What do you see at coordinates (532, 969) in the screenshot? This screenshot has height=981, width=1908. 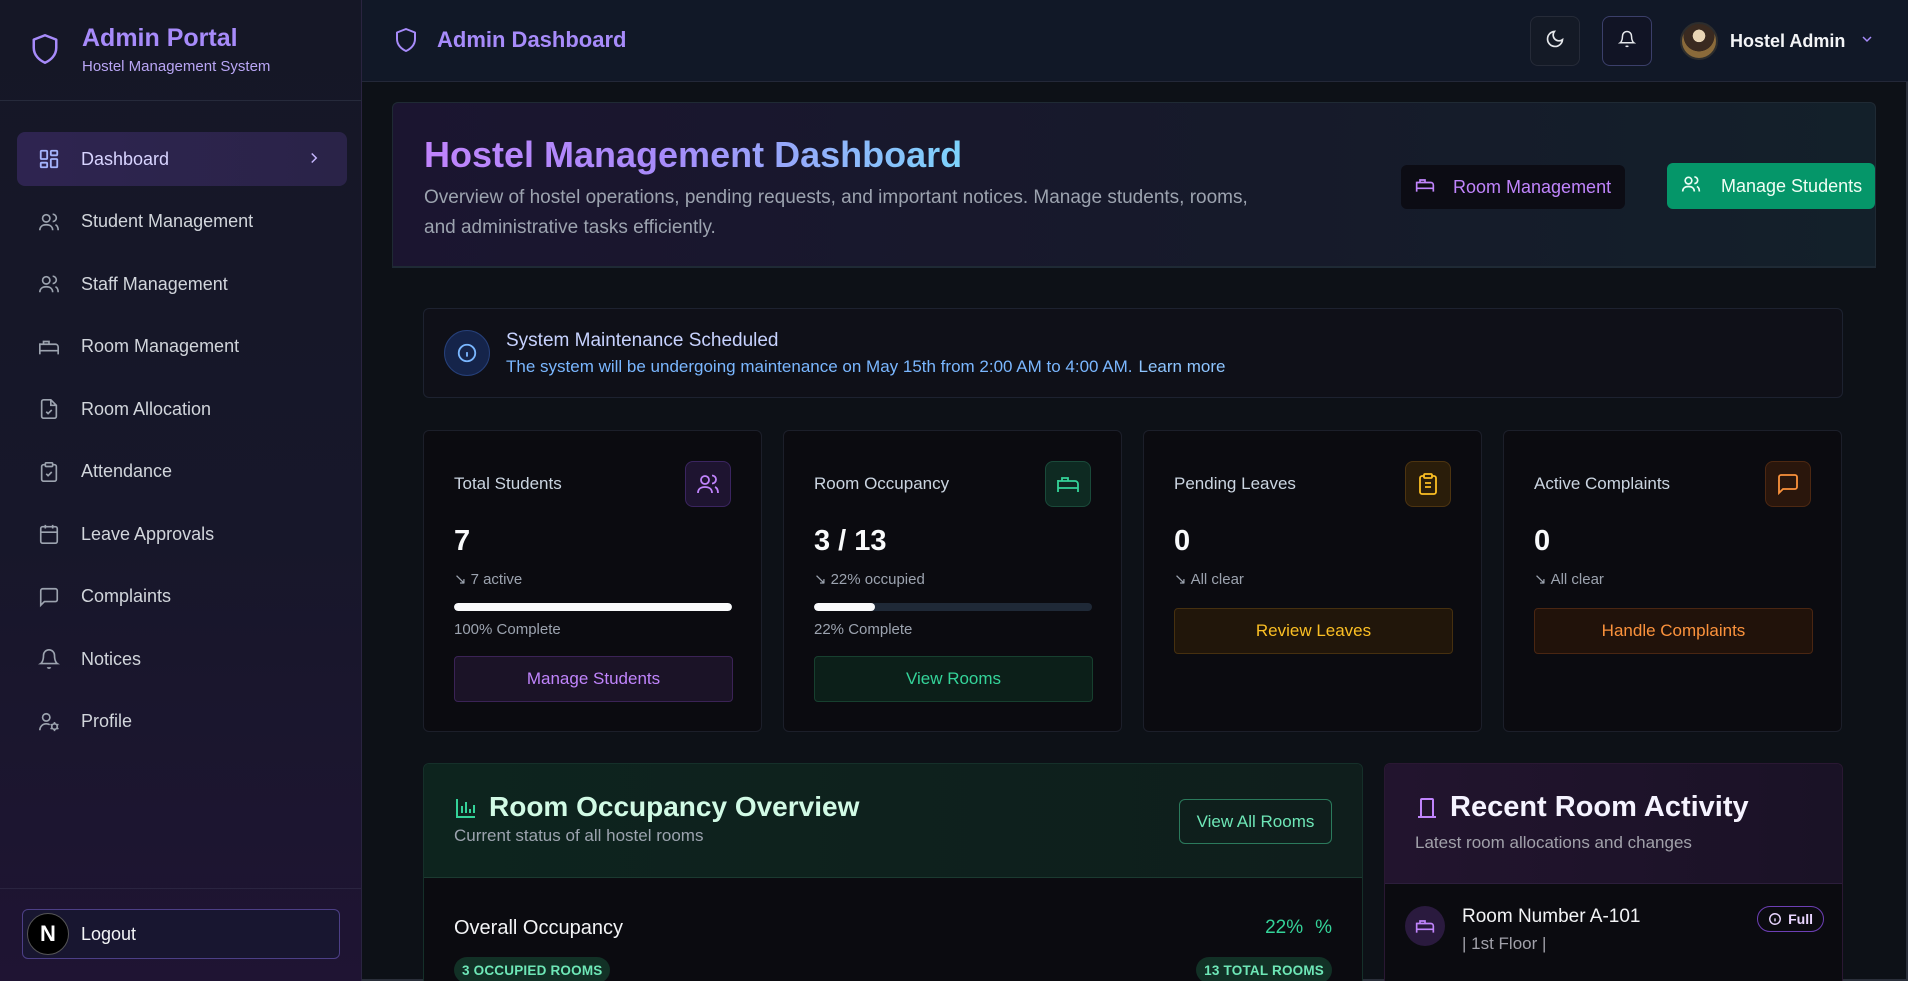 I see `occupied-rooms-badge: 3 OCCUPIED ROOMS` at bounding box center [532, 969].